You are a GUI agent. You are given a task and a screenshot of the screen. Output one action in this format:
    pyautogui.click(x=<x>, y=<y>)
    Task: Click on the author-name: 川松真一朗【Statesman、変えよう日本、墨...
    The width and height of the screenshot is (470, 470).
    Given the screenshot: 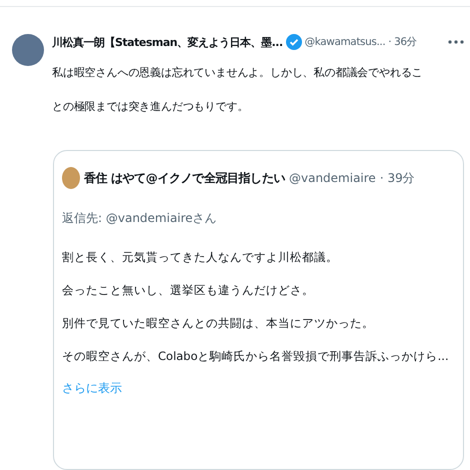 What is the action you would take?
    pyautogui.click(x=167, y=42)
    